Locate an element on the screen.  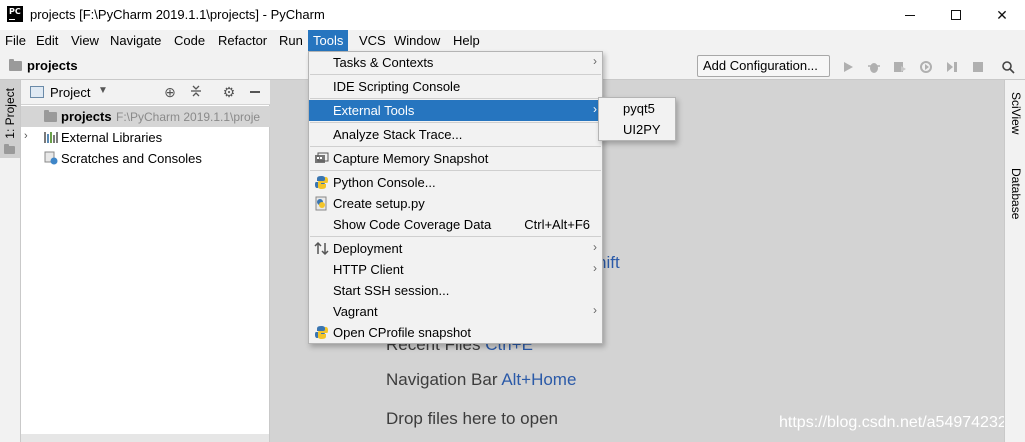
project-tool-tab-label: 1: Project is located at coordinates (10, 113).